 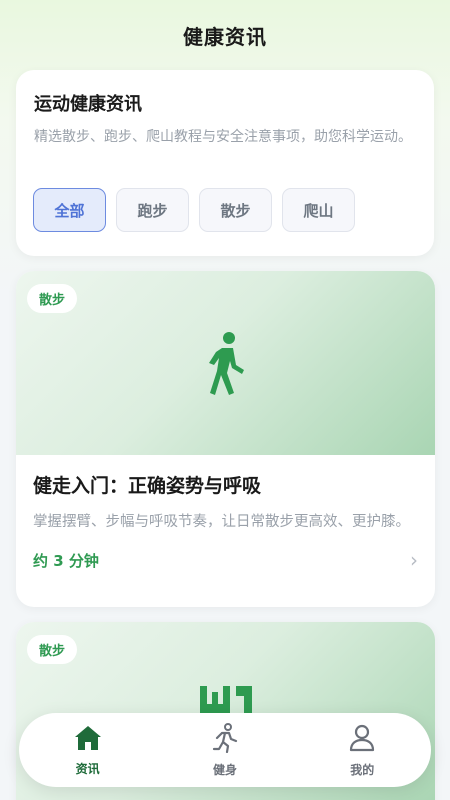 What do you see at coordinates (414, 560) in the screenshot?
I see `chevron-right-icon: ›` at bounding box center [414, 560].